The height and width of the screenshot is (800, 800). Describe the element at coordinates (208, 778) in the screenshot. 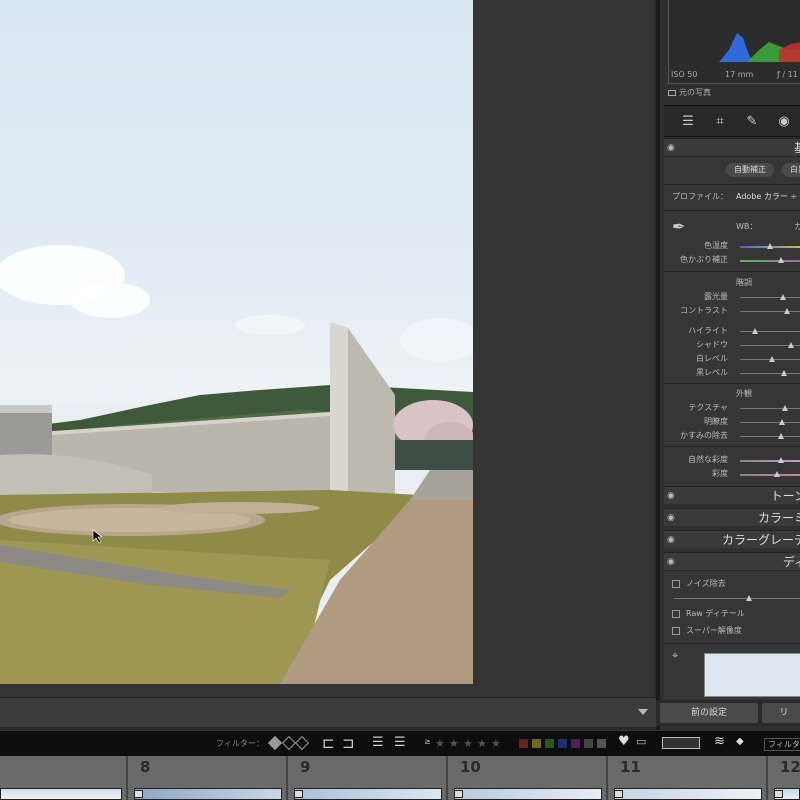

I see `filmstrip-frame: 8` at that location.